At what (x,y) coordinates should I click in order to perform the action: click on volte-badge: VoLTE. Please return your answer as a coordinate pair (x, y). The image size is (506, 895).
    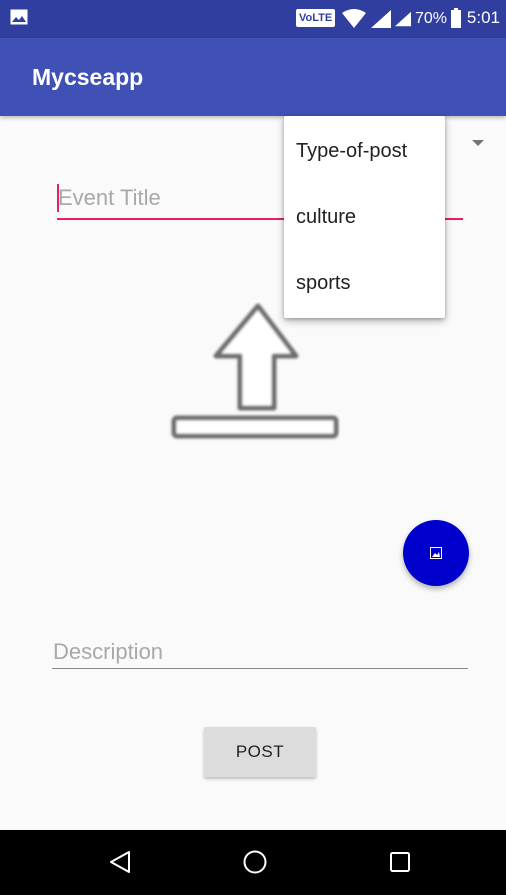
    Looking at the image, I should click on (316, 18).